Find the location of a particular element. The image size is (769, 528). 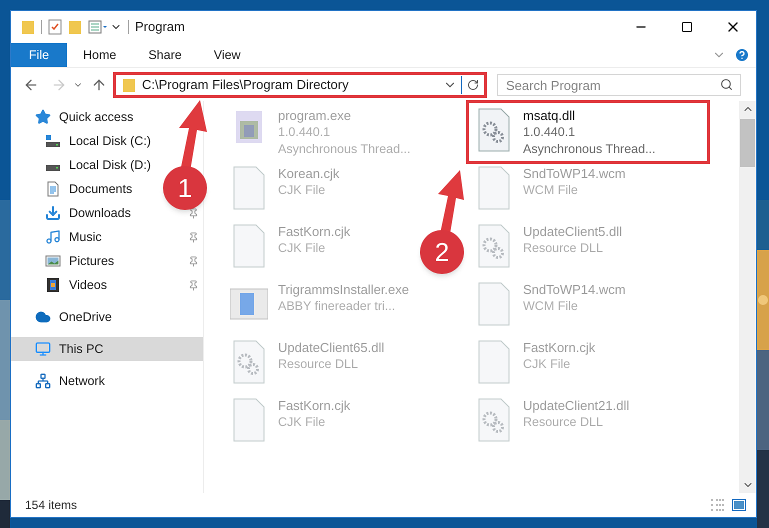

sidebar-item: Network is located at coordinates (107, 381).